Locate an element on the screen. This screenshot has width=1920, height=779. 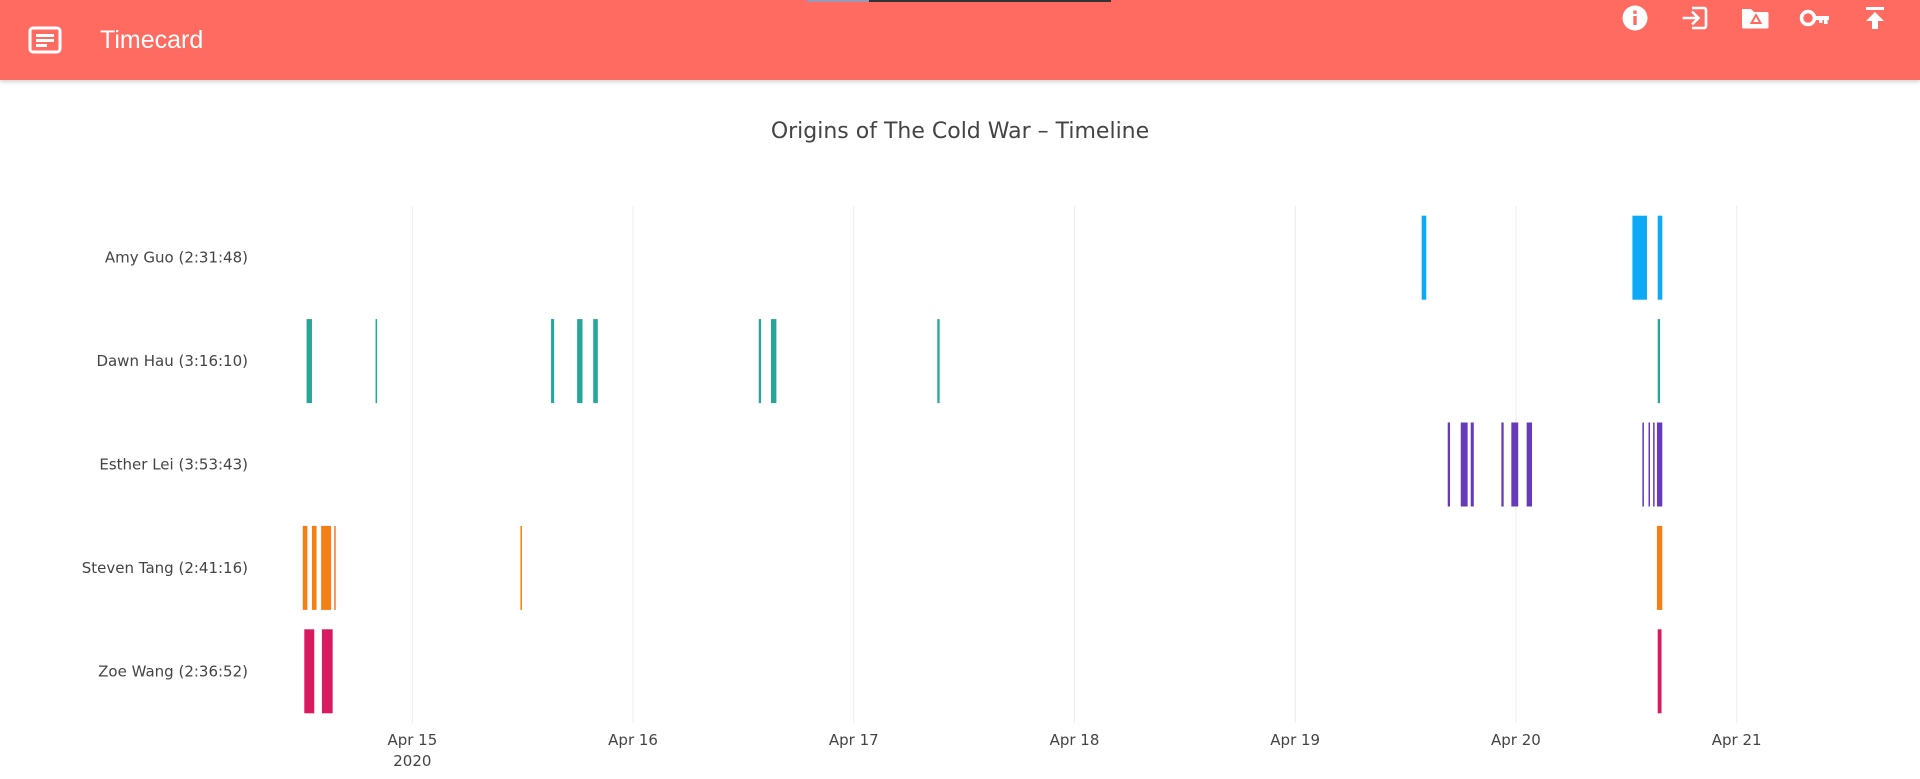
drive-folder-icon is located at coordinates (1755, 19).